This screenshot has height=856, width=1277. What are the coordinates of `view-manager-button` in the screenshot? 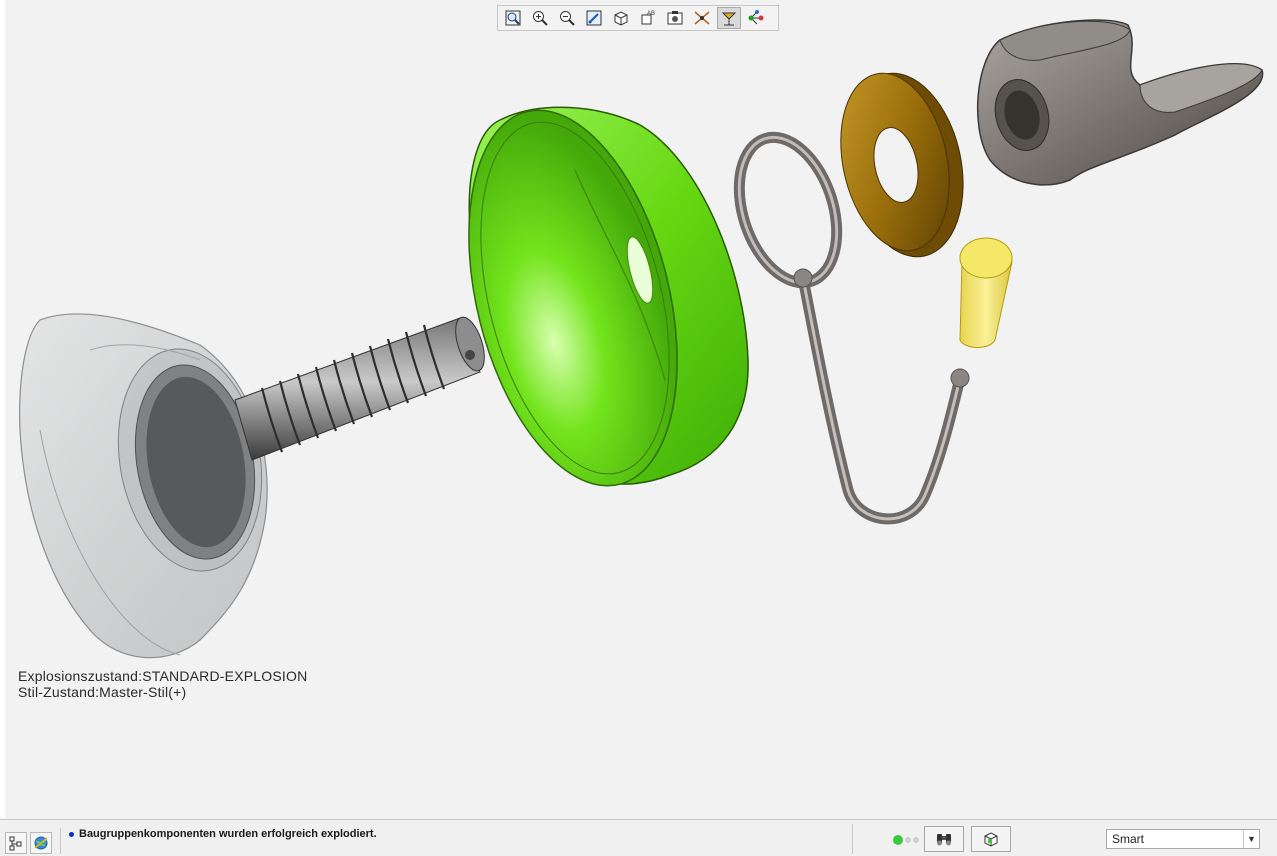 It's located at (675, 18).